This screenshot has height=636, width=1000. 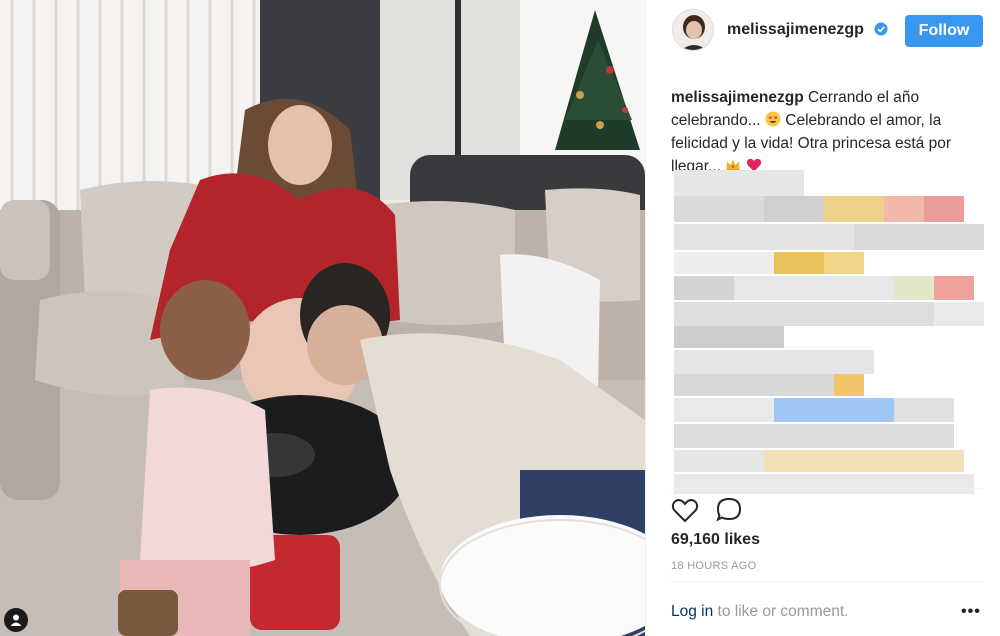 What do you see at coordinates (692, 611) in the screenshot?
I see `login-link: Log in` at bounding box center [692, 611].